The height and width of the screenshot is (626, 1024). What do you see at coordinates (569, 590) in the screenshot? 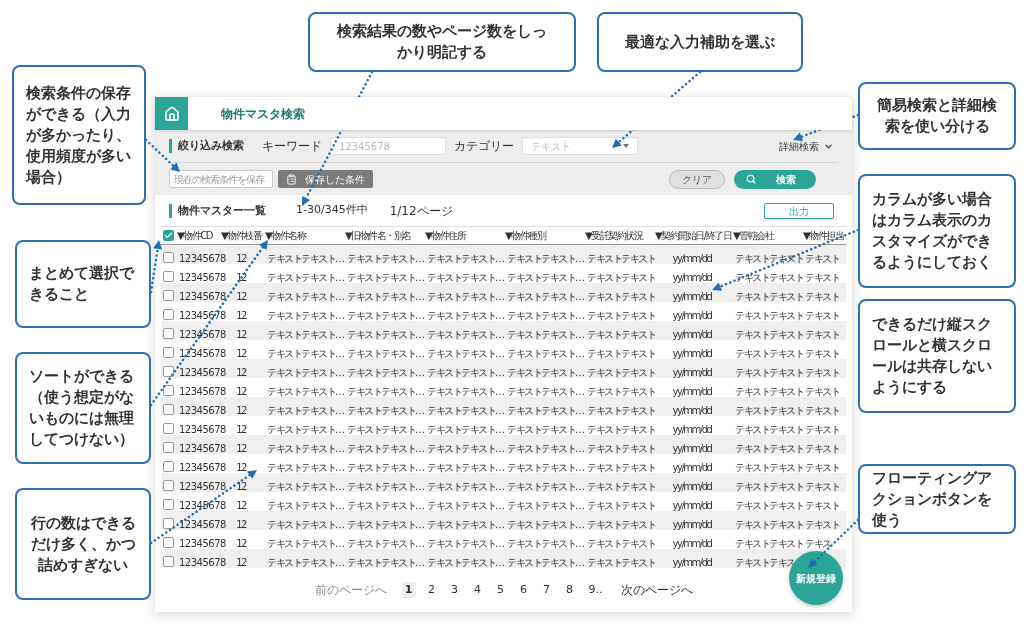
I see `page-number: 8` at bounding box center [569, 590].